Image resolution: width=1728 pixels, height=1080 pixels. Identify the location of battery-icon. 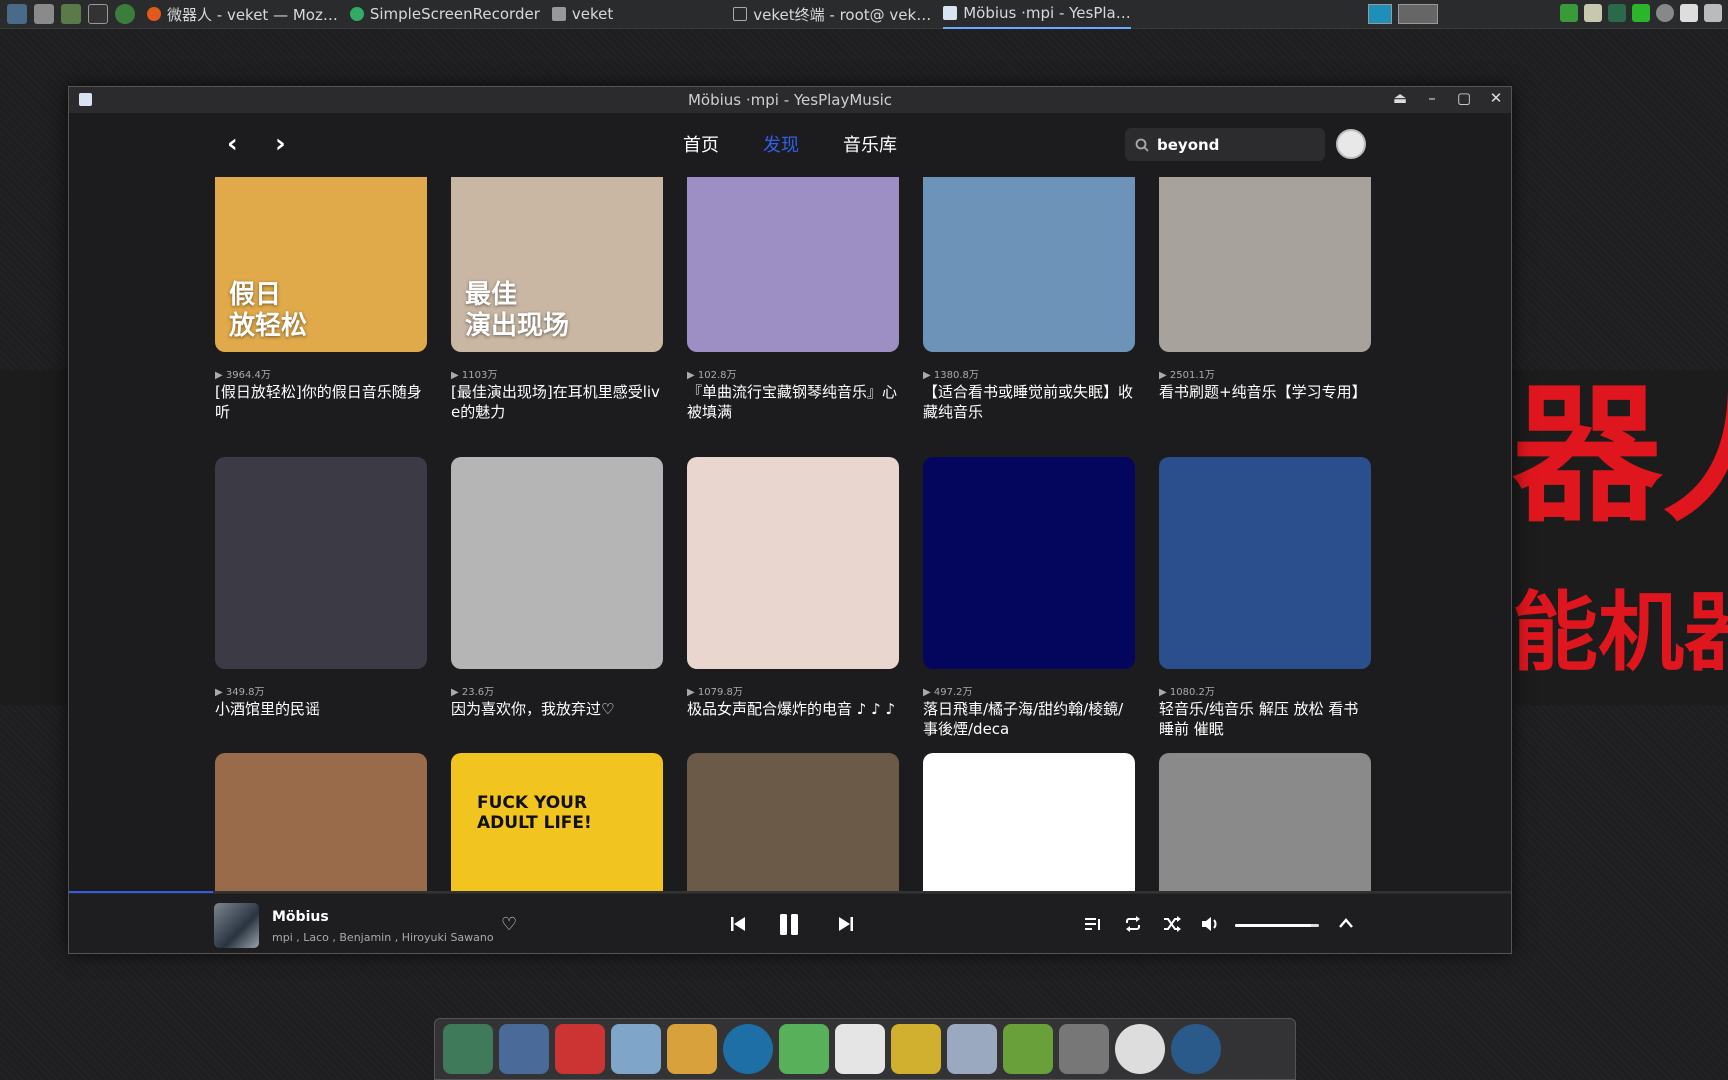
(1641, 13).